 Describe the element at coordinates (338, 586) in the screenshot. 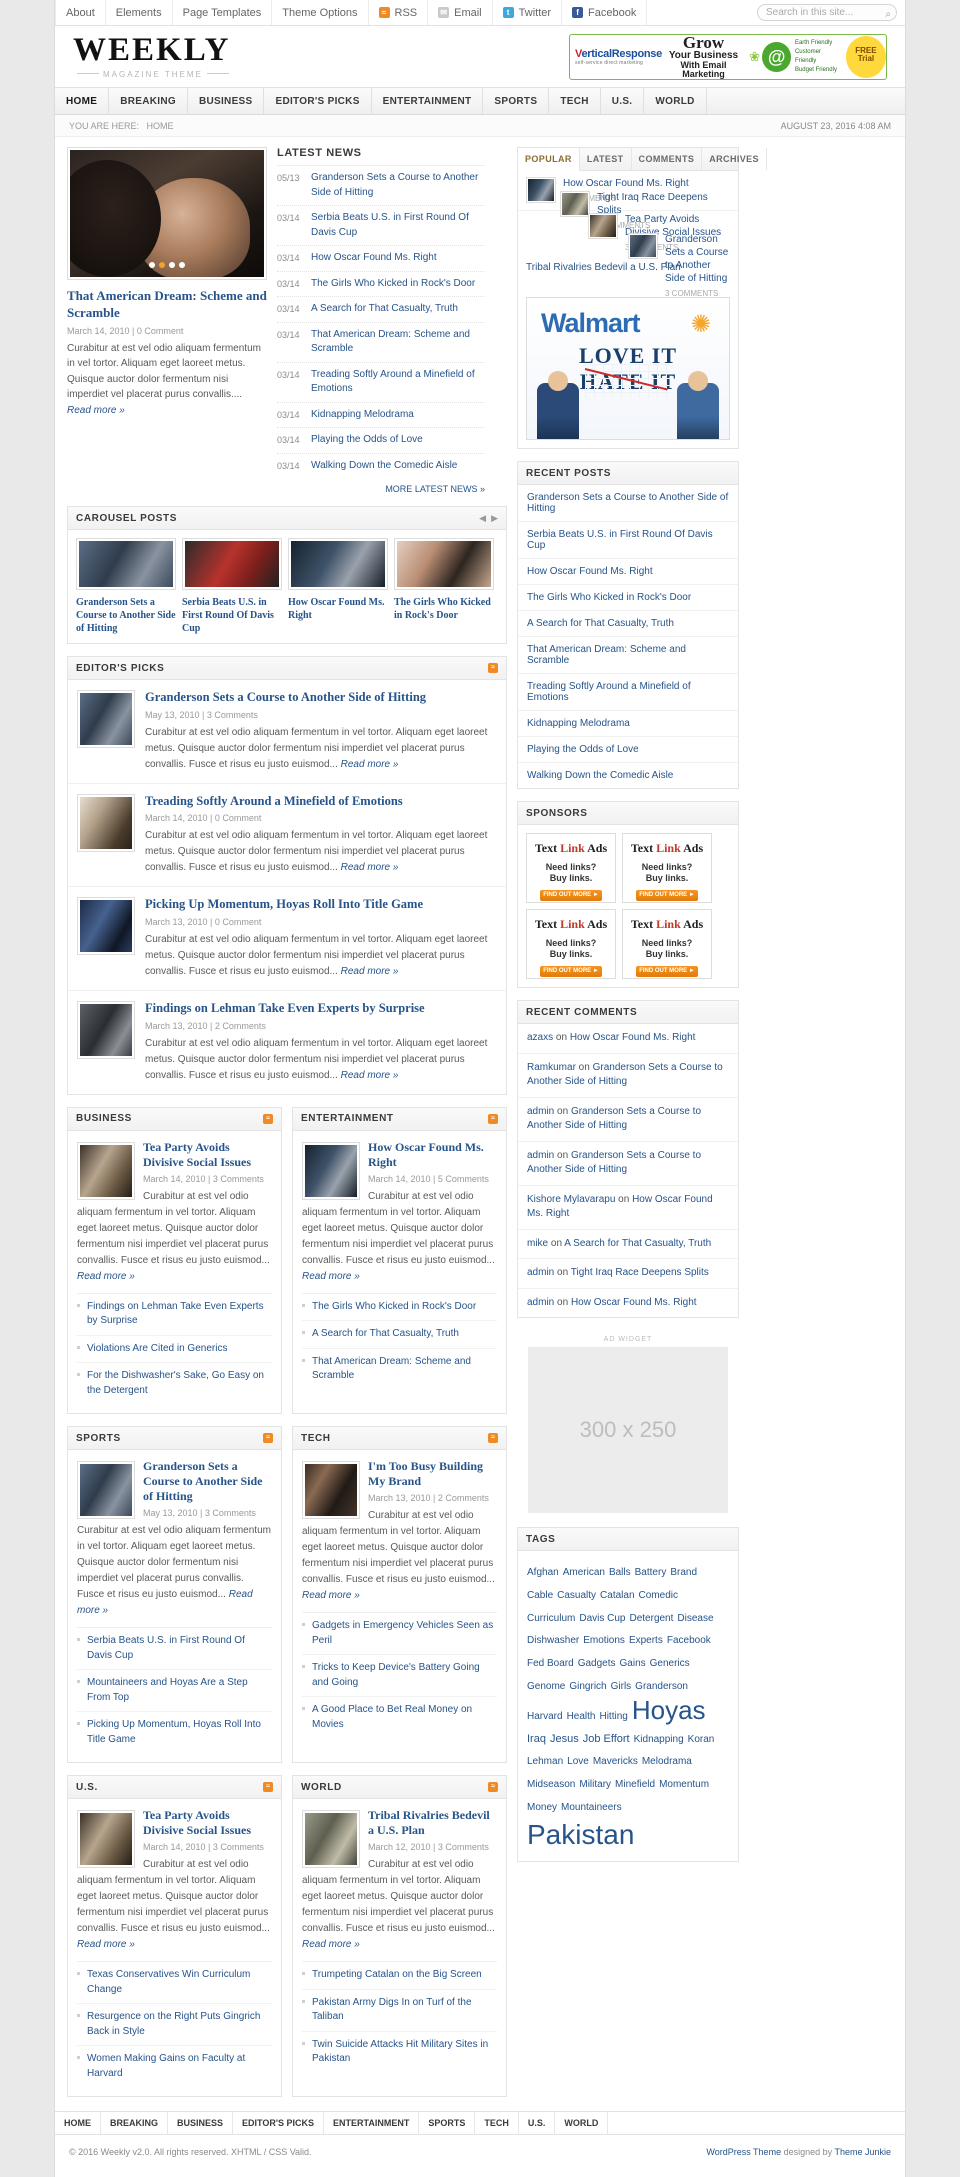

I see `carousel-item: How Oscar Found Ms. Right` at that location.